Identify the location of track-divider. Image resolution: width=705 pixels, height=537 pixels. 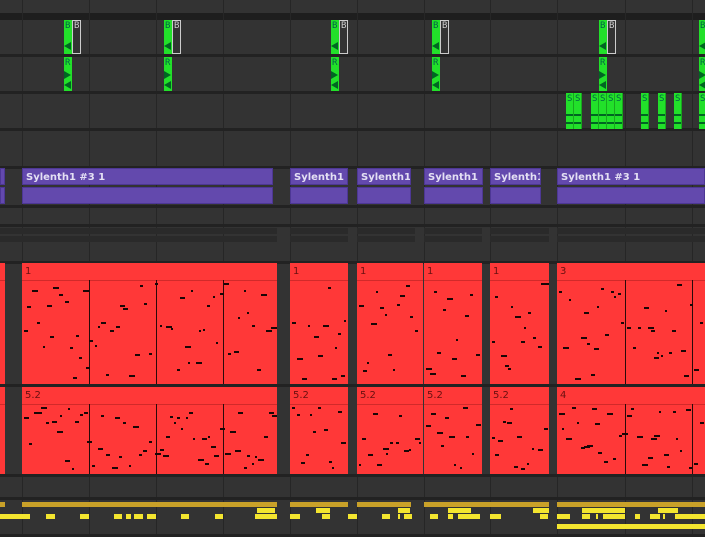
(352, 475).